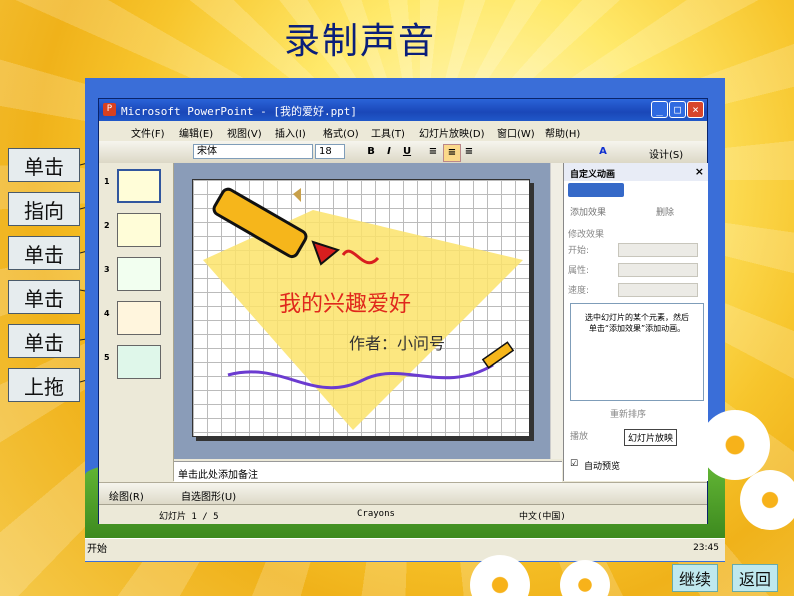  Describe the element at coordinates (556, 311) in the screenshot. I see `vertical-scrollbar` at that location.